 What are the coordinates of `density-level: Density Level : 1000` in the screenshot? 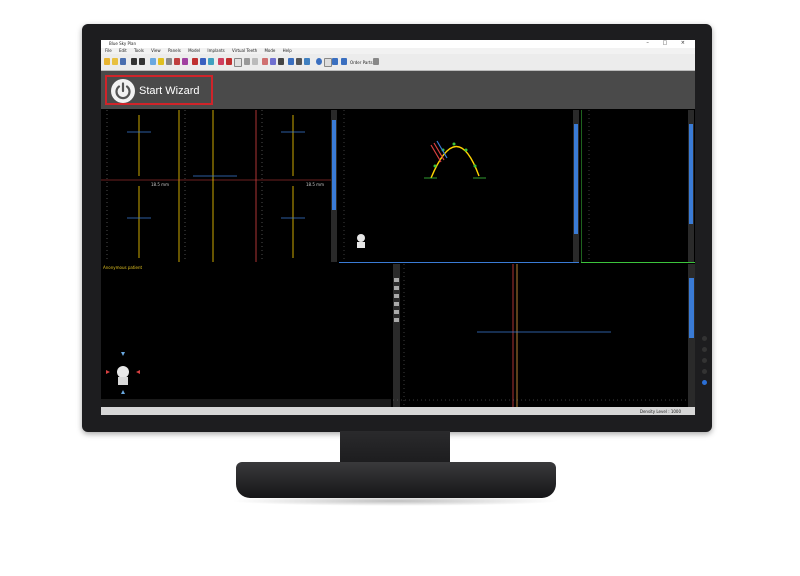 It's located at (660, 411).